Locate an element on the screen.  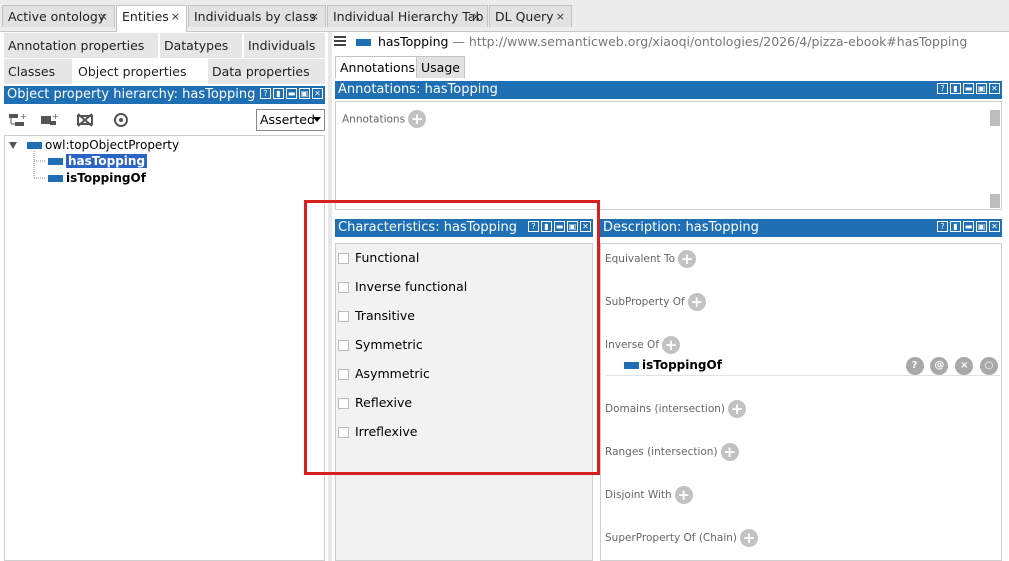
add-inverse-button: + is located at coordinates (670, 344).